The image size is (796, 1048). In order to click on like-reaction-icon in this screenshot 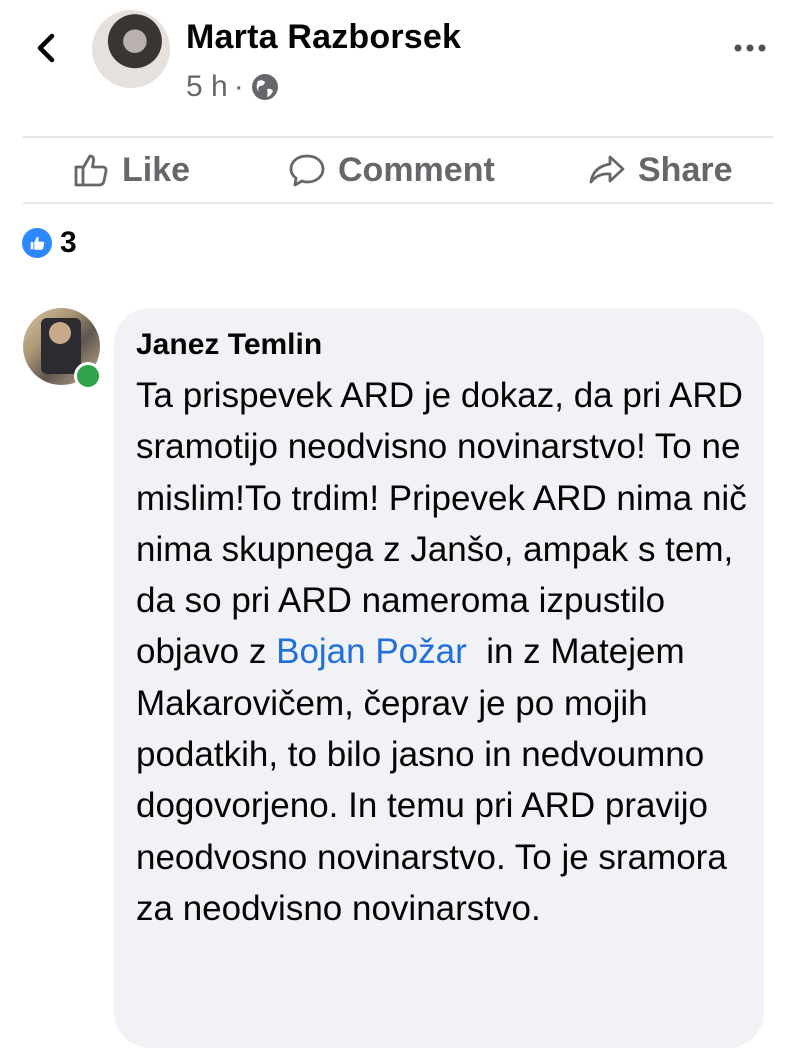, I will do `click(37, 243)`.